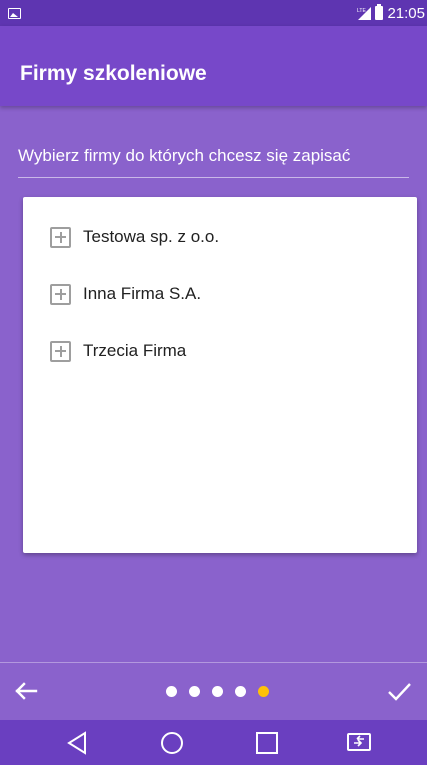 The image size is (427, 765). I want to click on page-title: Firmy szkoleniowe, so click(113, 73).